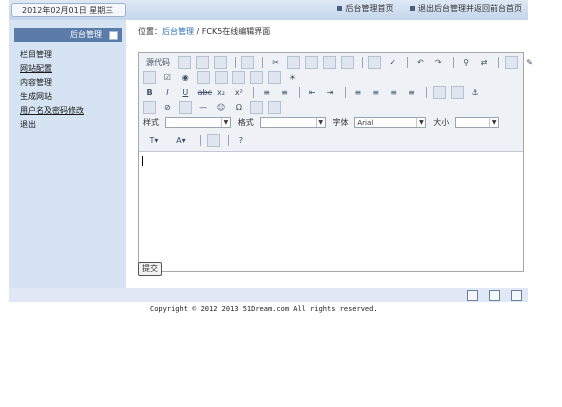 The image size is (562, 407). I want to click on align-justify-icon: ≡, so click(411, 92).